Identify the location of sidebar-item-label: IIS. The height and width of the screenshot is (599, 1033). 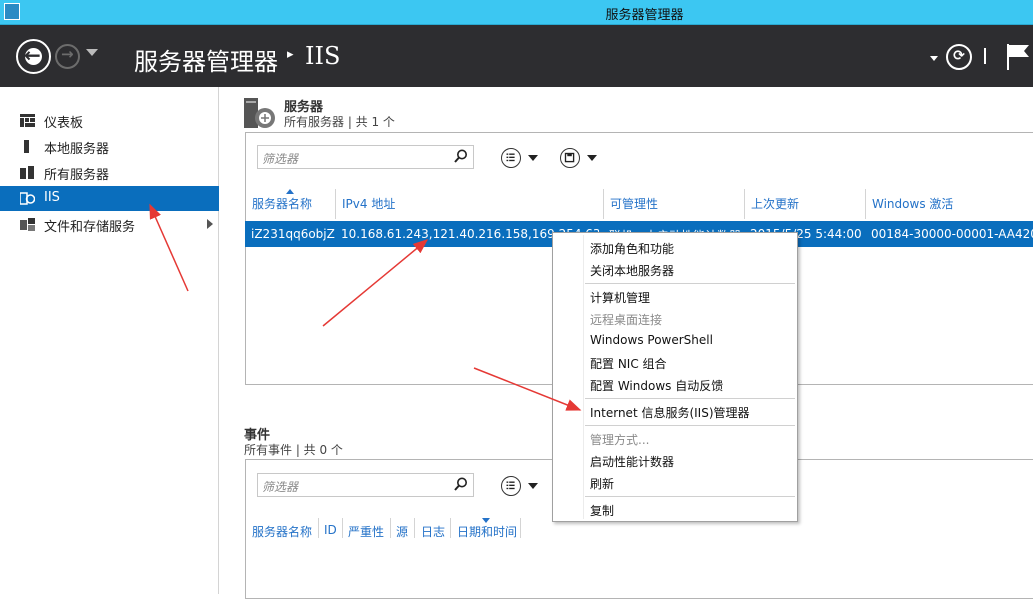
(52, 197).